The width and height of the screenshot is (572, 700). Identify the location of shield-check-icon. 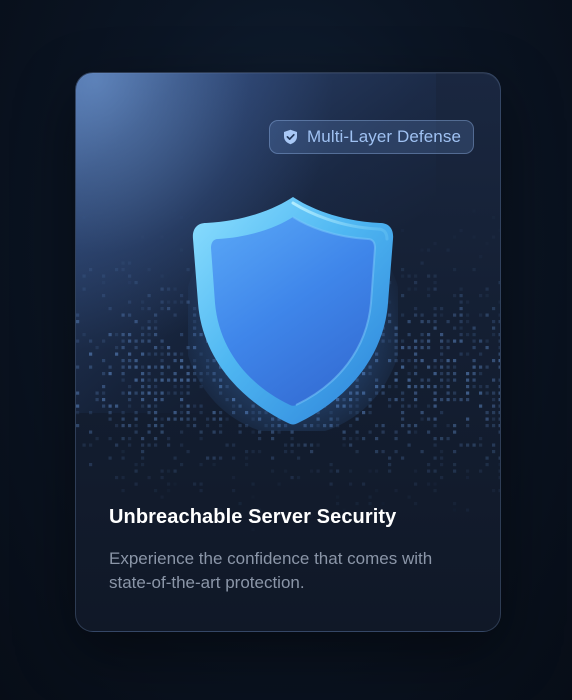
(290, 137).